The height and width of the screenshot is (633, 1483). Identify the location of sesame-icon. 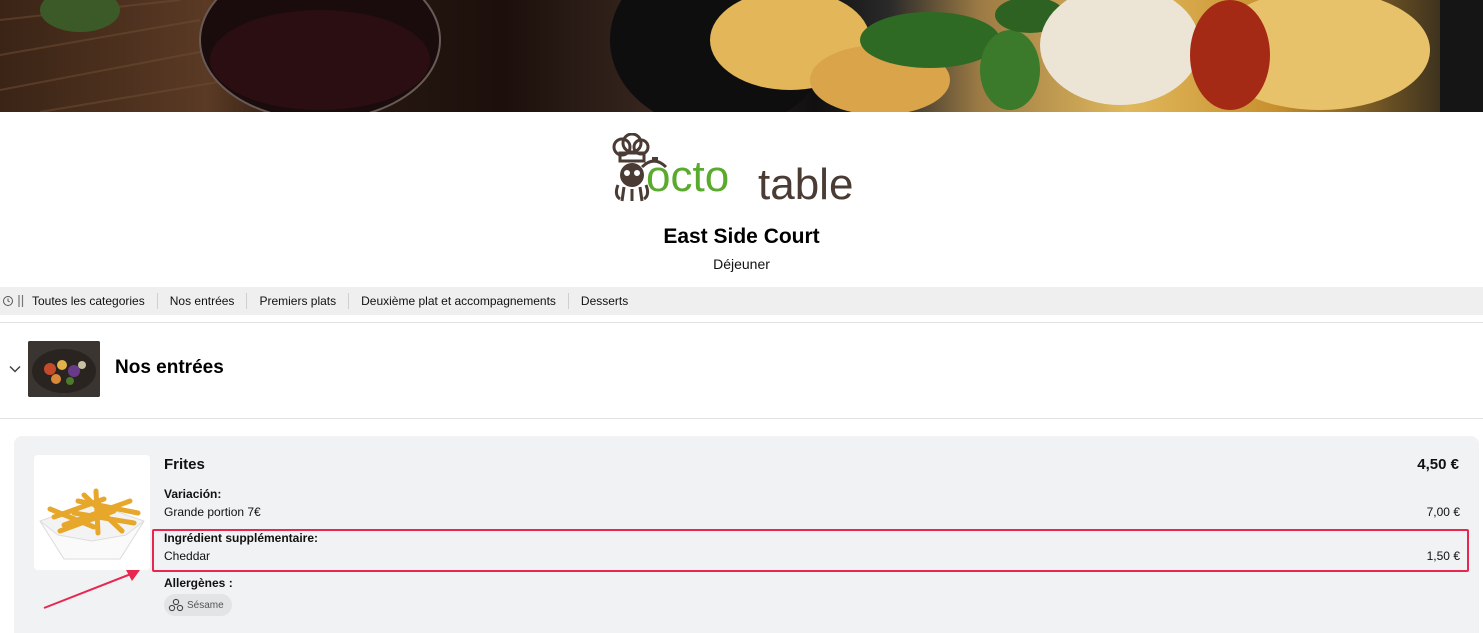
(176, 605).